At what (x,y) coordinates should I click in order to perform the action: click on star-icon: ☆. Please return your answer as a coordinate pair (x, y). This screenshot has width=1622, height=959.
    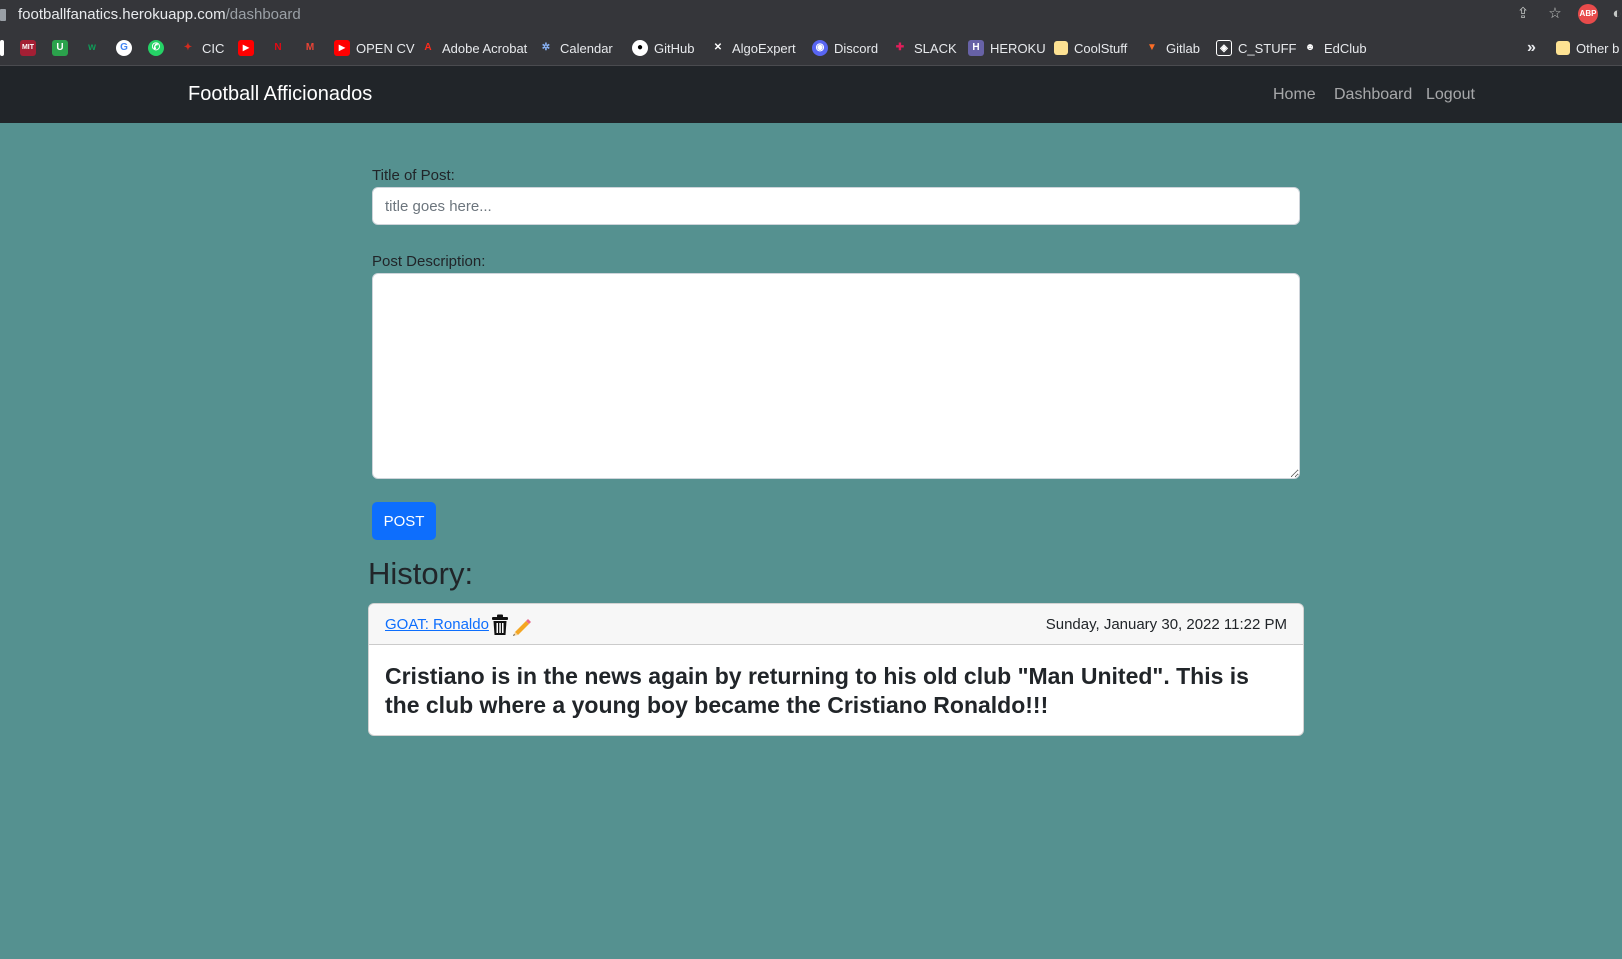
    Looking at the image, I should click on (1555, 14).